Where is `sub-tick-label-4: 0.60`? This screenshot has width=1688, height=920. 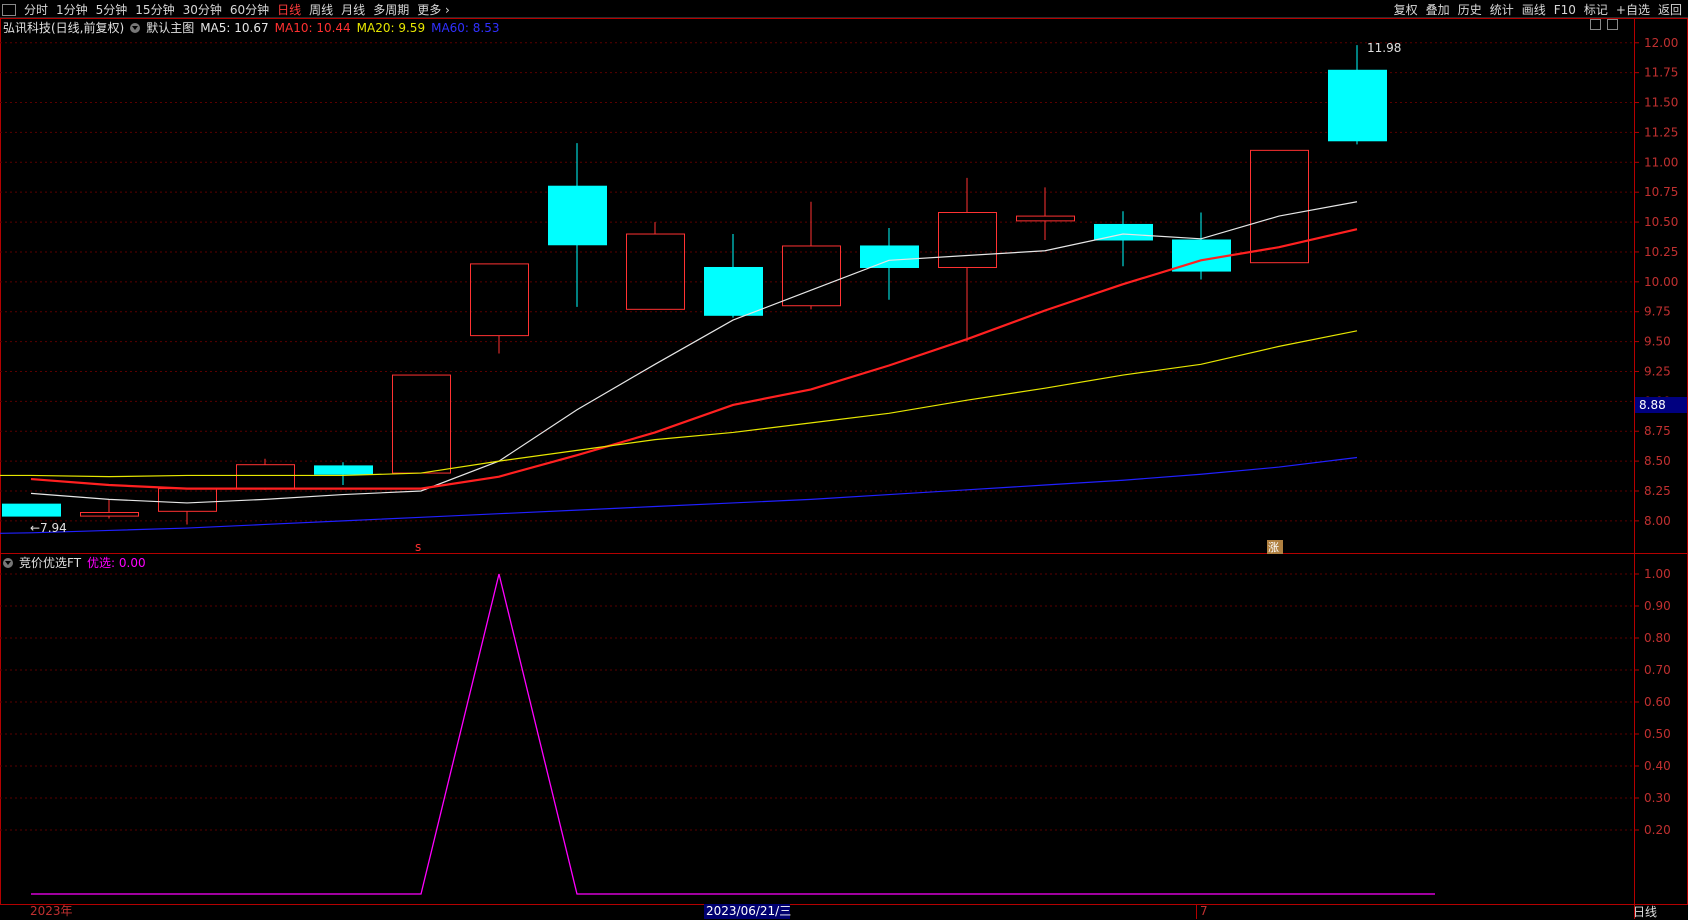 sub-tick-label-4: 0.60 is located at coordinates (1657, 702).